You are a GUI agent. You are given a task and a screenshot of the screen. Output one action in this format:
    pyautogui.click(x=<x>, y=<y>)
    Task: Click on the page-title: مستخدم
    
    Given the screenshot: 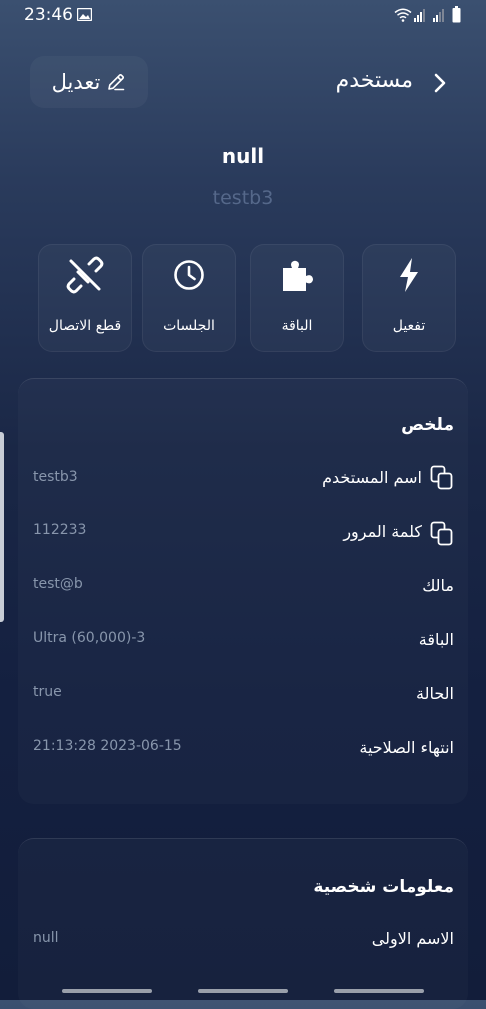 What is the action you would take?
    pyautogui.click(x=374, y=80)
    